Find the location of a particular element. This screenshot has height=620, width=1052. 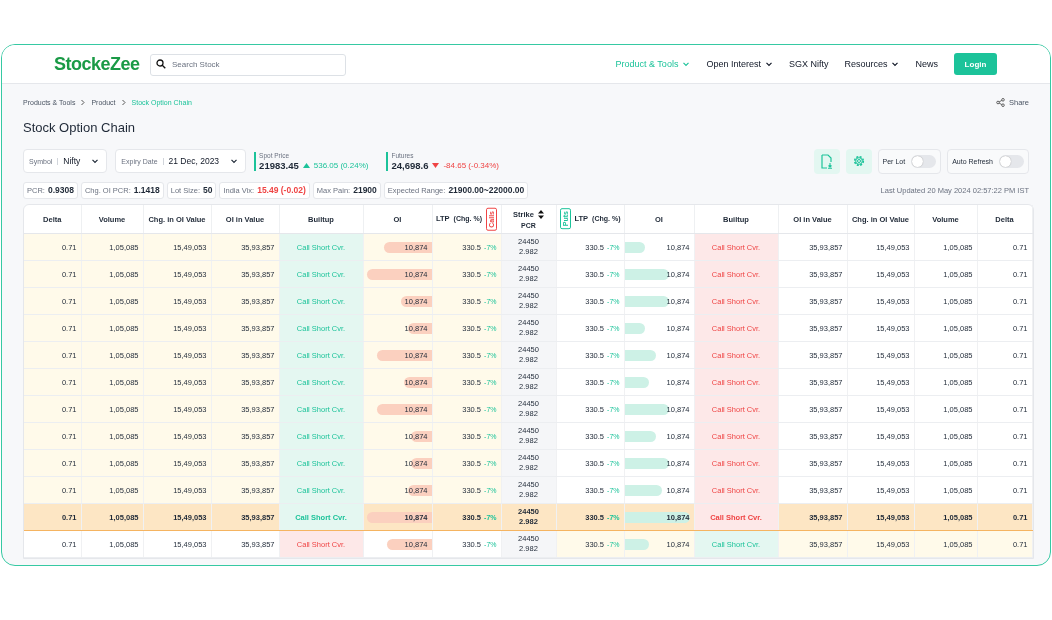

search-field: Search Stock is located at coordinates (248, 64).